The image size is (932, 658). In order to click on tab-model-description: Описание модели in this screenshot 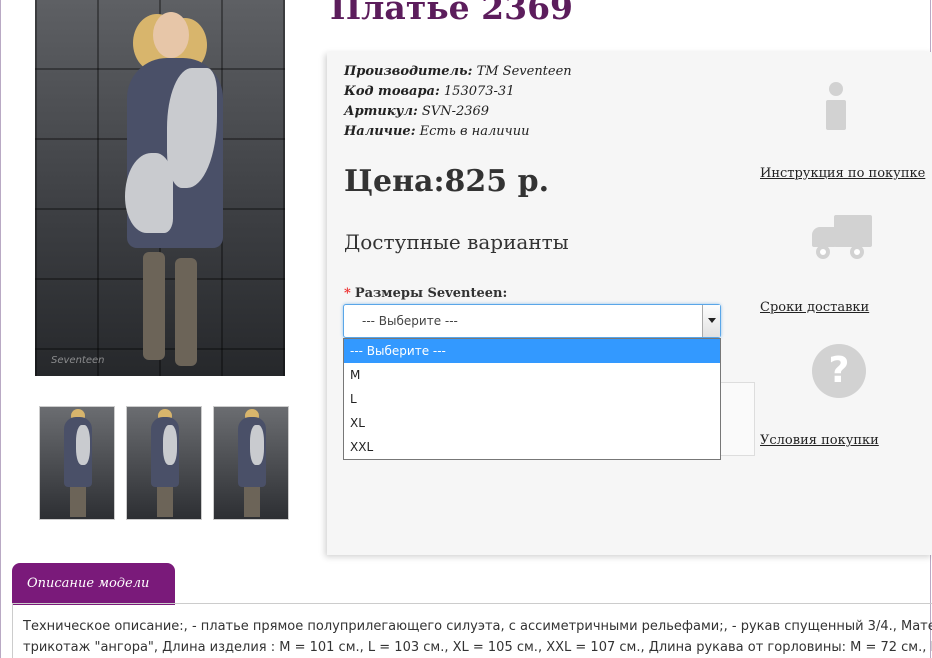, I will do `click(93, 584)`.